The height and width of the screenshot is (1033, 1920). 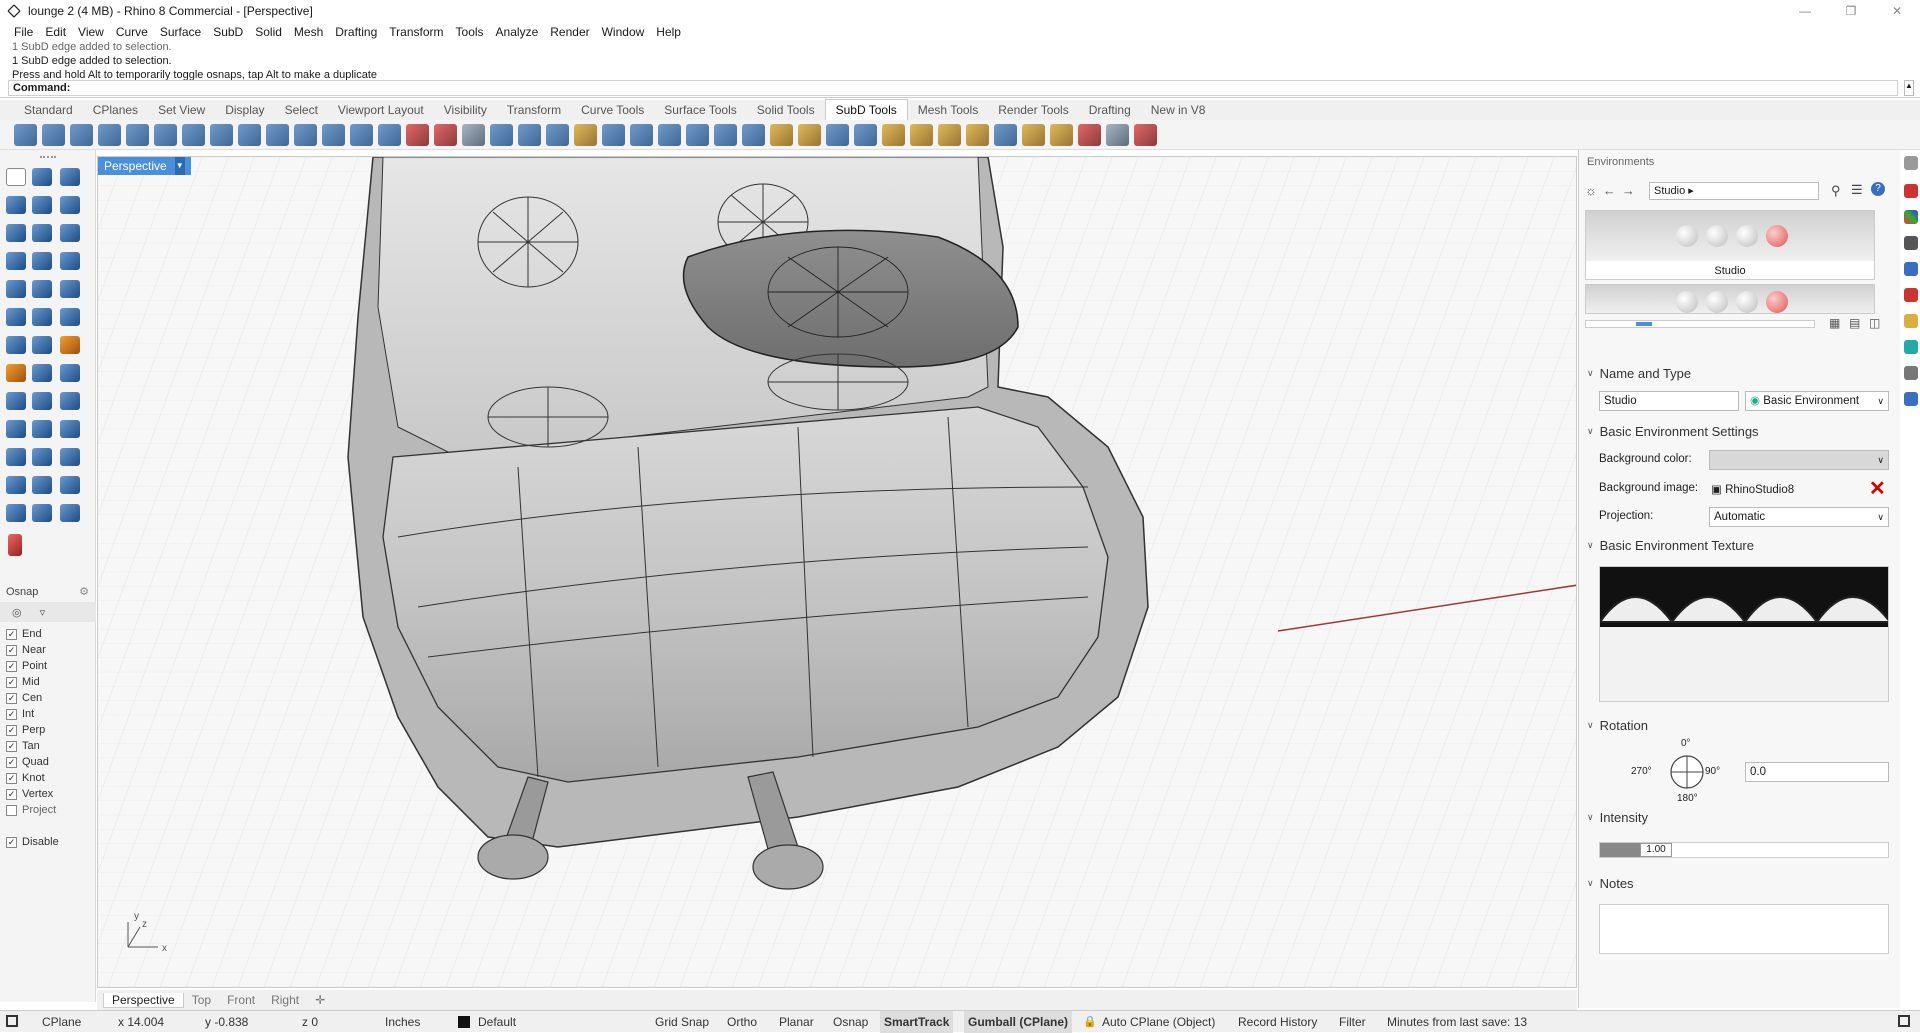 What do you see at coordinates (91, 32) in the screenshot?
I see `menu-view: View` at bounding box center [91, 32].